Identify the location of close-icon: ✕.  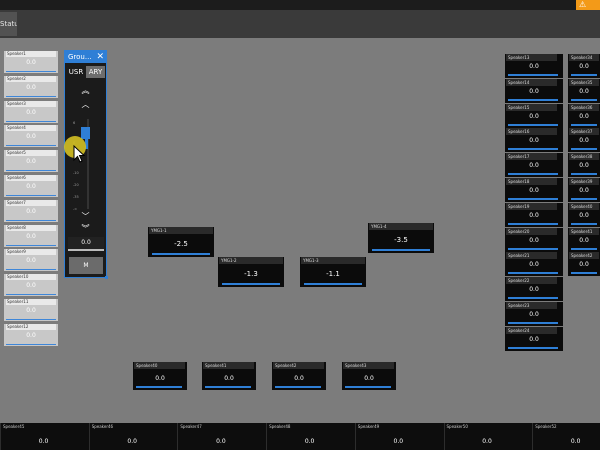
(100, 57).